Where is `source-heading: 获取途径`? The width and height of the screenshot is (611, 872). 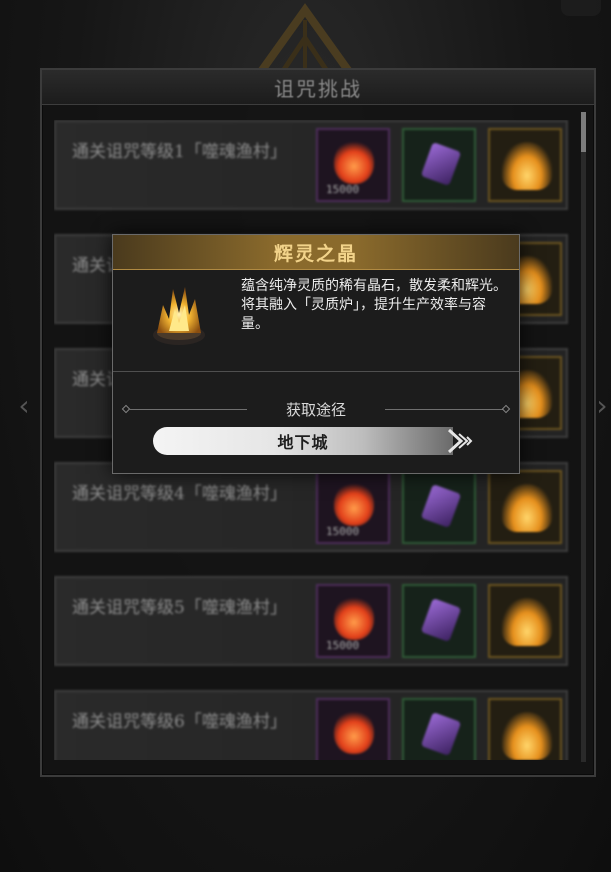
source-heading: 获取途径 is located at coordinates (315, 410).